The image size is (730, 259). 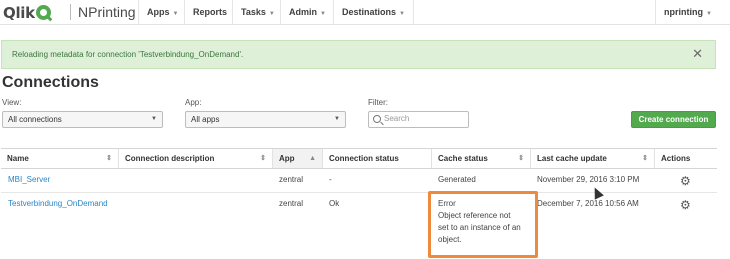 I want to click on logo-text: Qlik, so click(x=19, y=12).